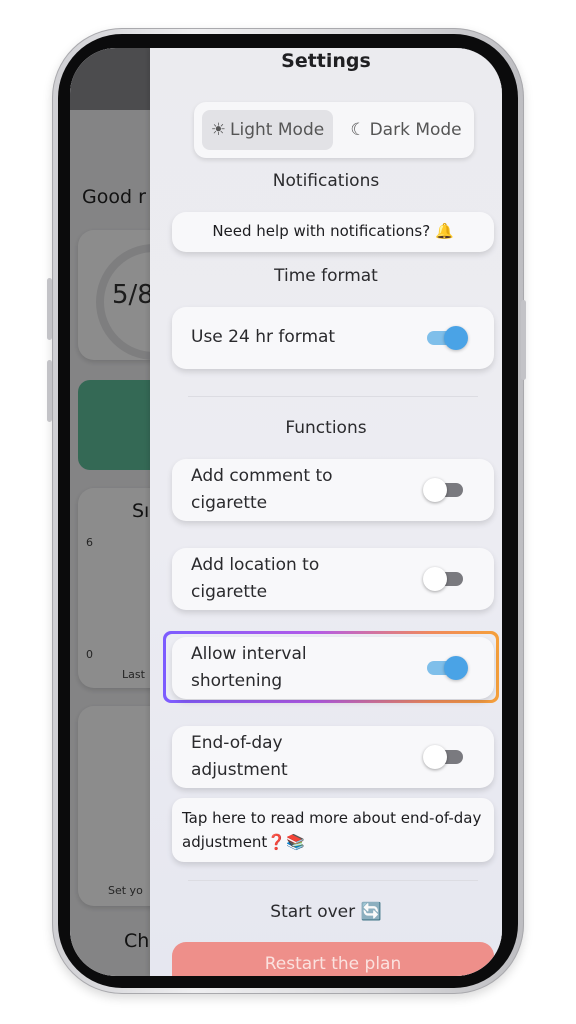  Describe the element at coordinates (334, 130) in the screenshot. I see `theme-switcher: ☀ Light Mode ☾ Dark Mode` at that location.